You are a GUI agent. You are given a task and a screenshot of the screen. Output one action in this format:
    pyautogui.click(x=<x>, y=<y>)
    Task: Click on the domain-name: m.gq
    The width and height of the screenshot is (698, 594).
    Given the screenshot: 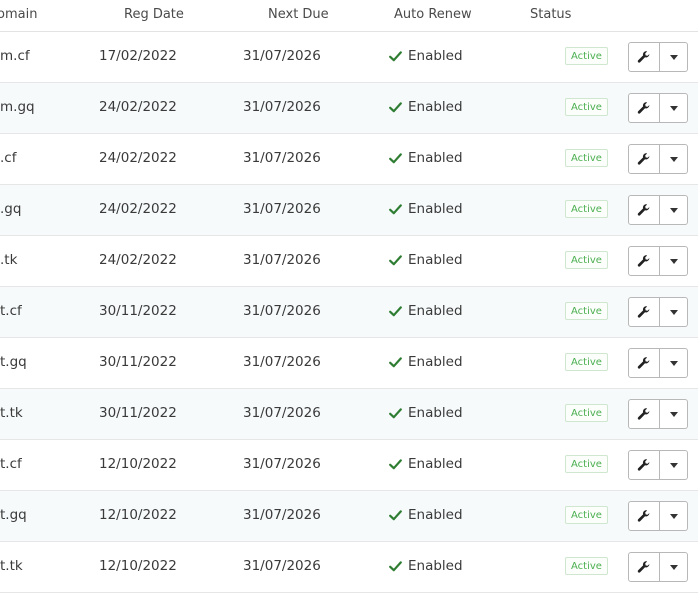 What is the action you would take?
    pyautogui.click(x=17, y=107)
    